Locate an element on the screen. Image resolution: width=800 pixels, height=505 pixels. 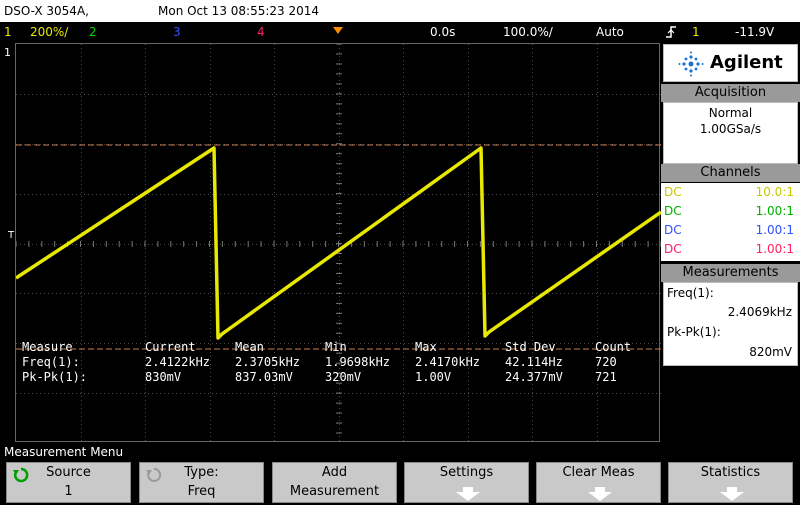
column-header: Mean is located at coordinates (249, 347).